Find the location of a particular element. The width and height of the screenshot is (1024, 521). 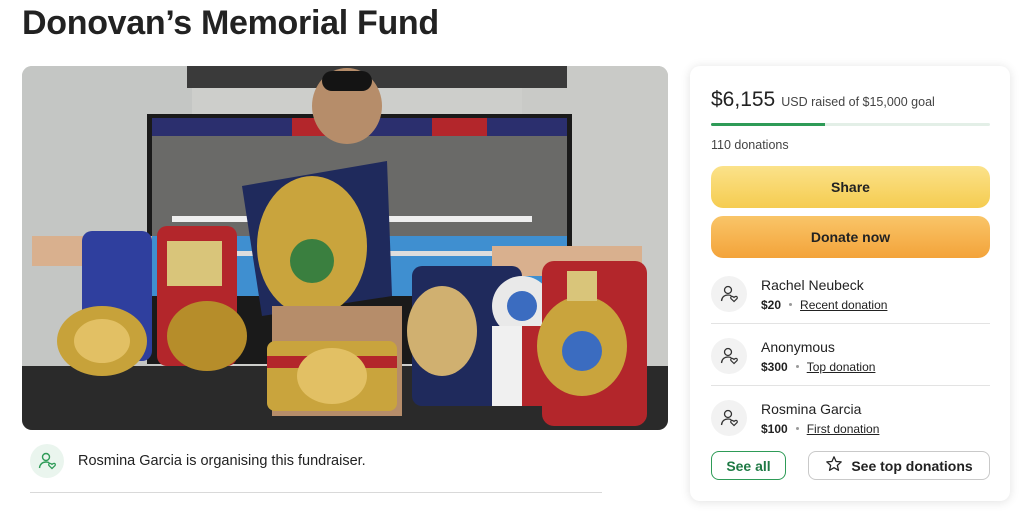

donor-info: Anonymous $300 Top donation is located at coordinates (818, 356).